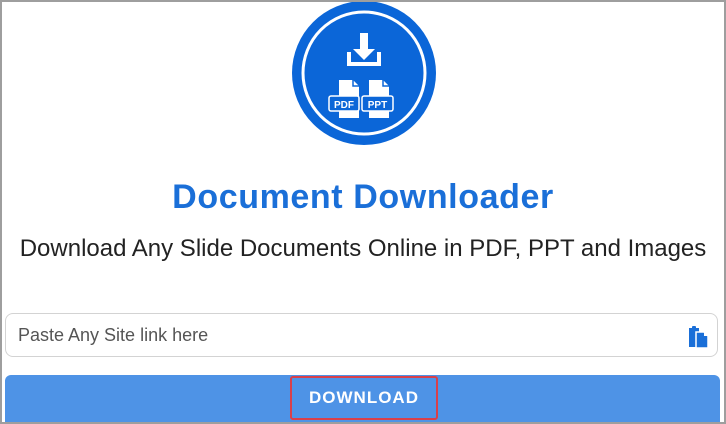 Image resolution: width=726 pixels, height=424 pixels. Describe the element at coordinates (364, 73) in the screenshot. I see `document-download-logo-icon: PDF PPT` at that location.